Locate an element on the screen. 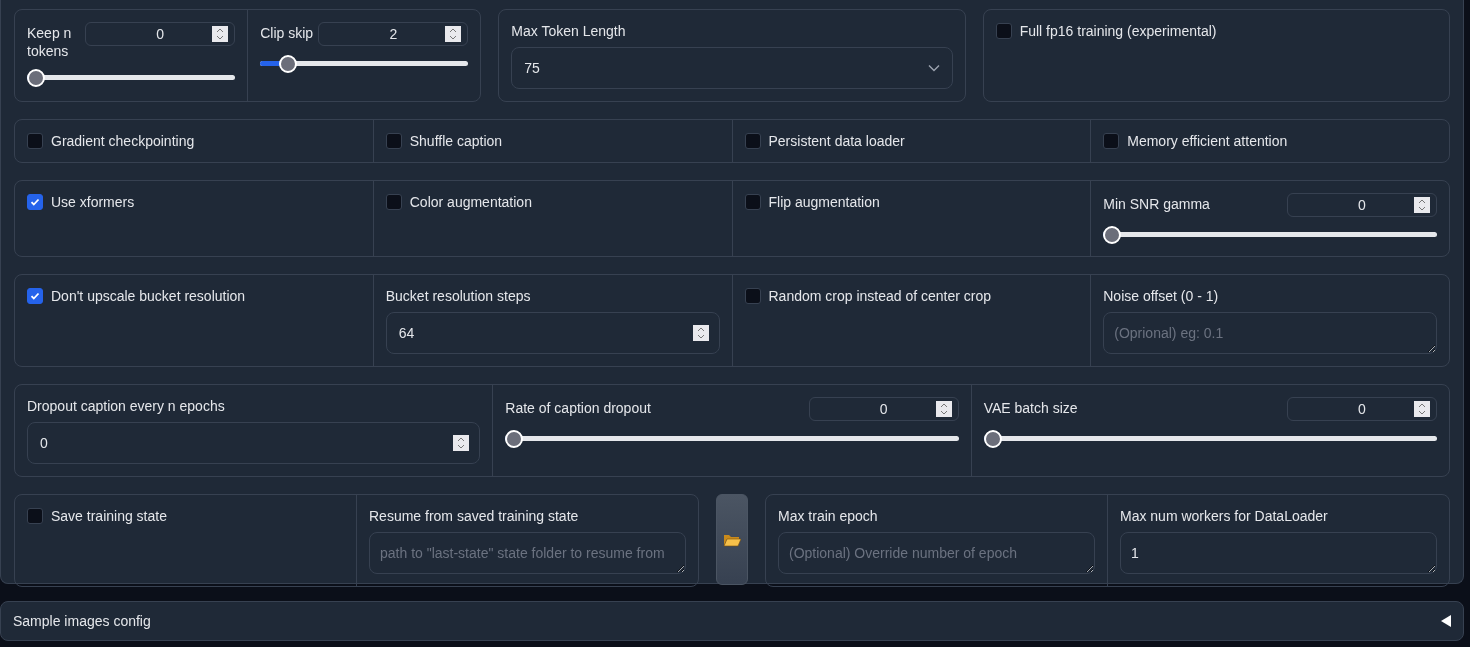  textbox-label: Max num workers for DataLoader is located at coordinates (1224, 516).